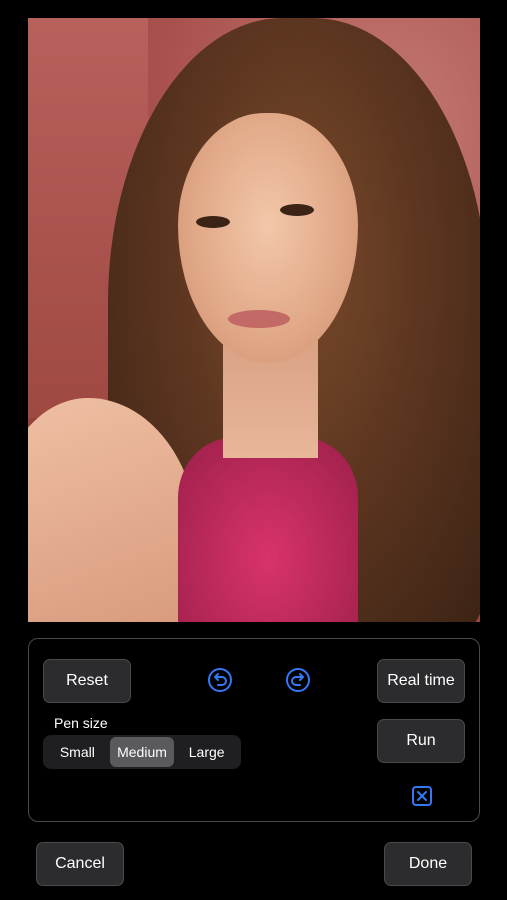 This screenshot has height=900, width=507. What do you see at coordinates (298, 680) in the screenshot?
I see `redo-icon` at bounding box center [298, 680].